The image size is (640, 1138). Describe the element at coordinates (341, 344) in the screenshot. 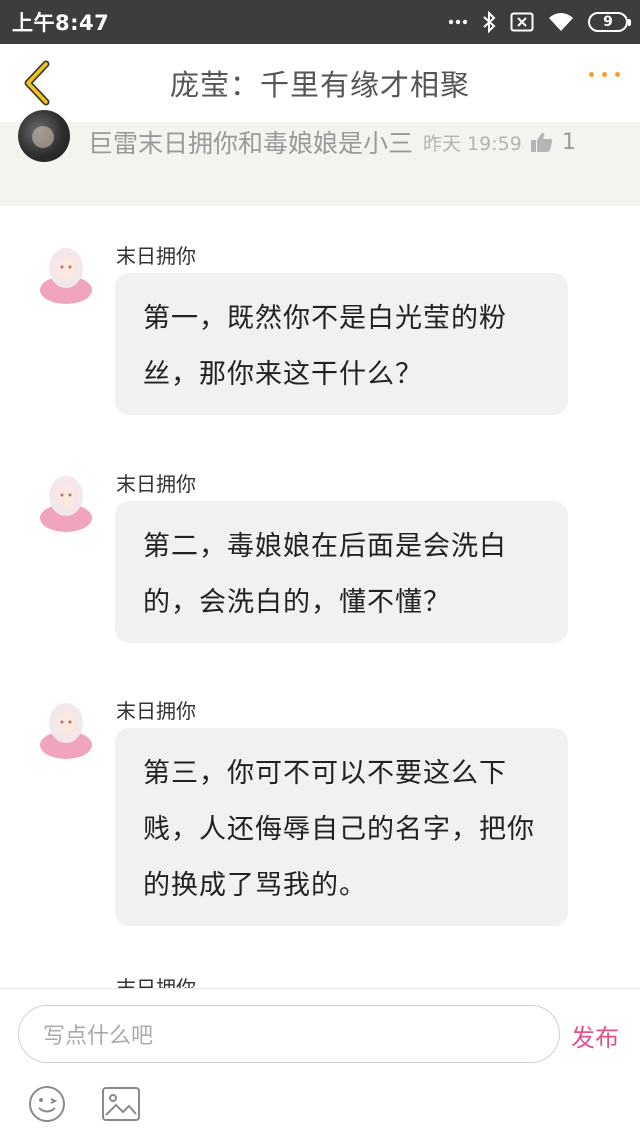

I see `message-bubble: 第一，既然你不是白光莹的粉丝，那你来这干什么？` at that location.